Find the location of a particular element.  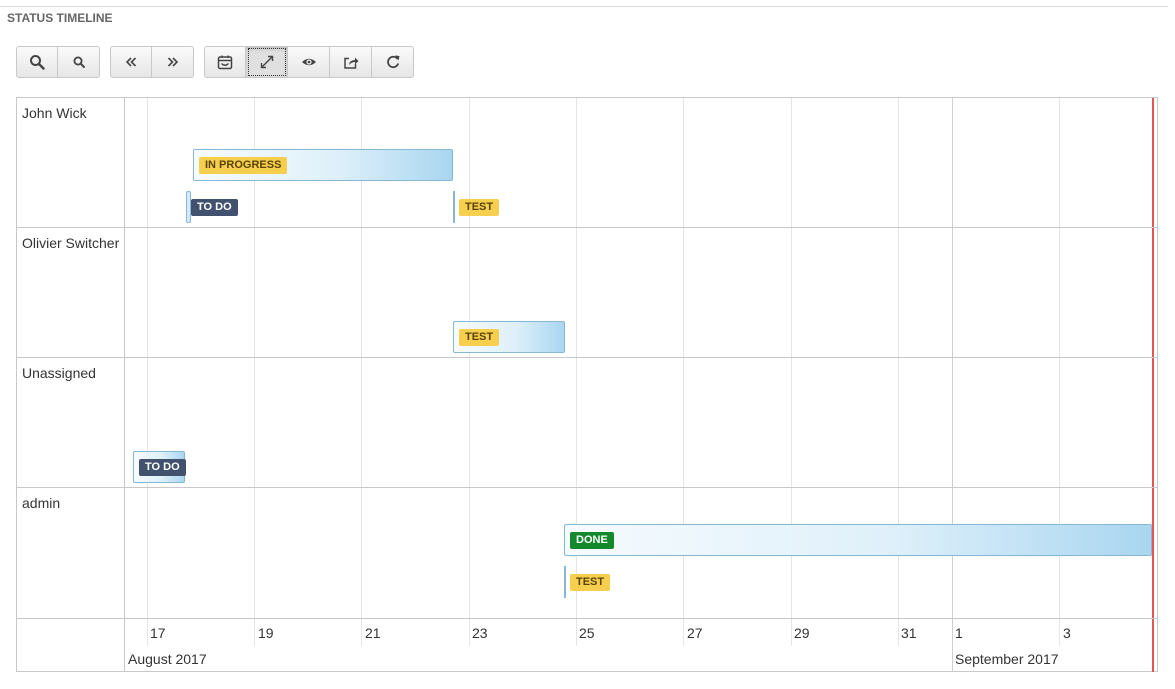

today-button is located at coordinates (225, 62).